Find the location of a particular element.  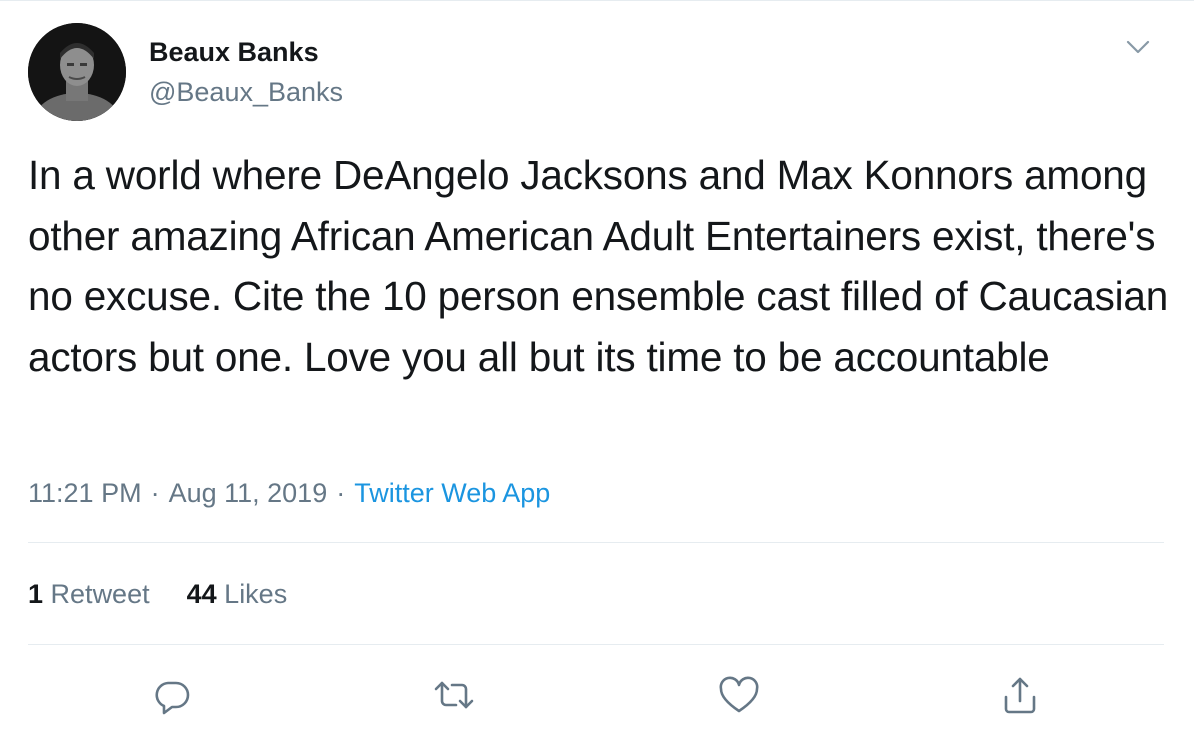

retweets-label: Retweet is located at coordinates (100, 594).